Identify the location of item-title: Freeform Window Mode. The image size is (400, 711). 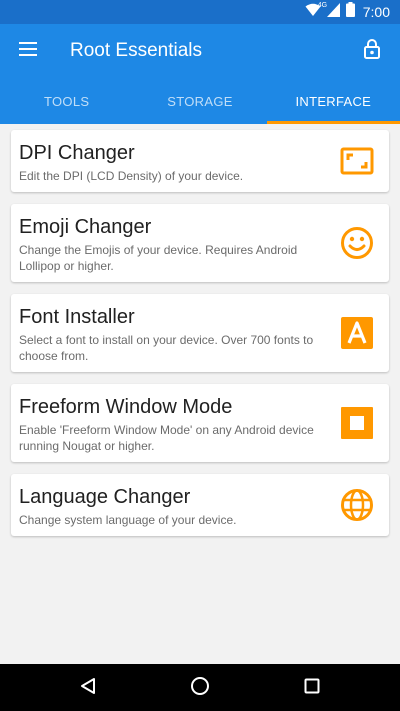
(126, 407).